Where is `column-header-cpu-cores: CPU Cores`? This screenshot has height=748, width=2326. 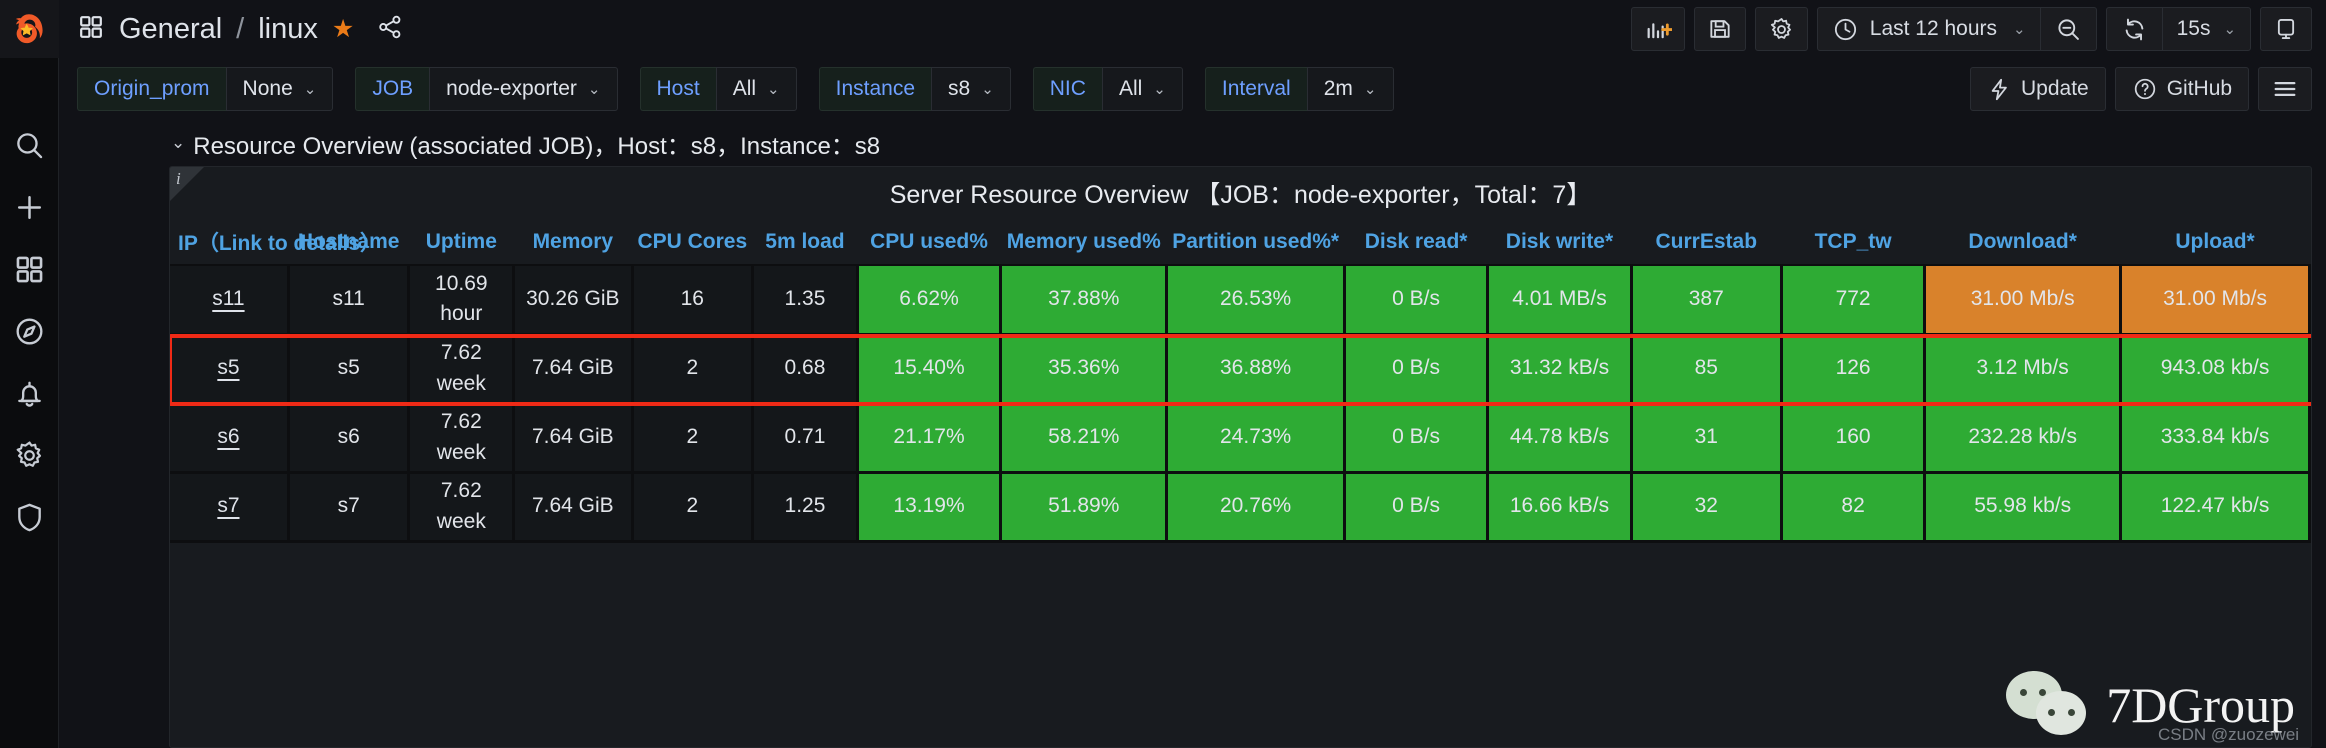 column-header-cpu-cores: CPU Cores is located at coordinates (692, 242).